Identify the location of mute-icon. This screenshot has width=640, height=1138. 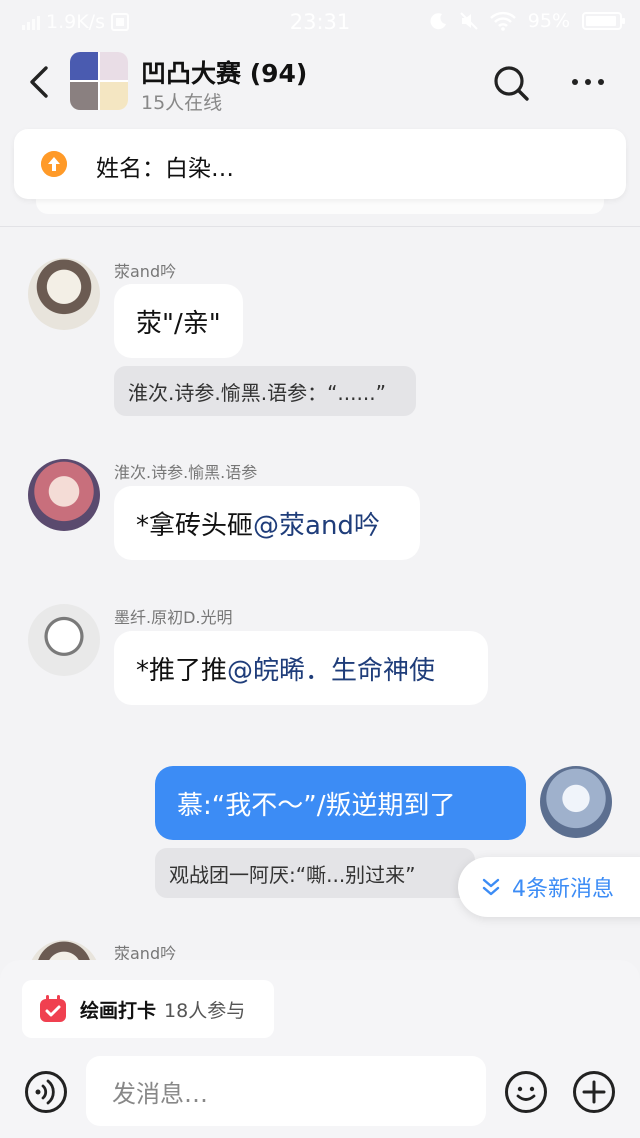
(469, 21).